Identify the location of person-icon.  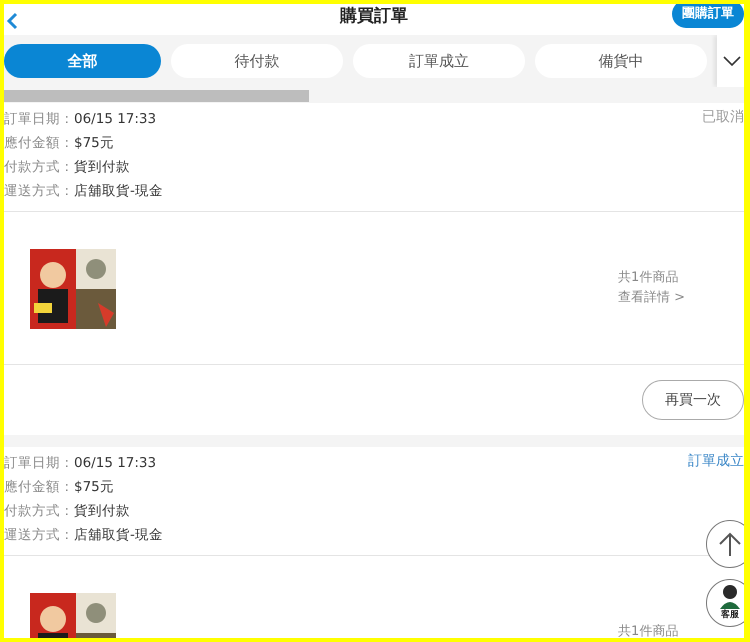
(730, 596).